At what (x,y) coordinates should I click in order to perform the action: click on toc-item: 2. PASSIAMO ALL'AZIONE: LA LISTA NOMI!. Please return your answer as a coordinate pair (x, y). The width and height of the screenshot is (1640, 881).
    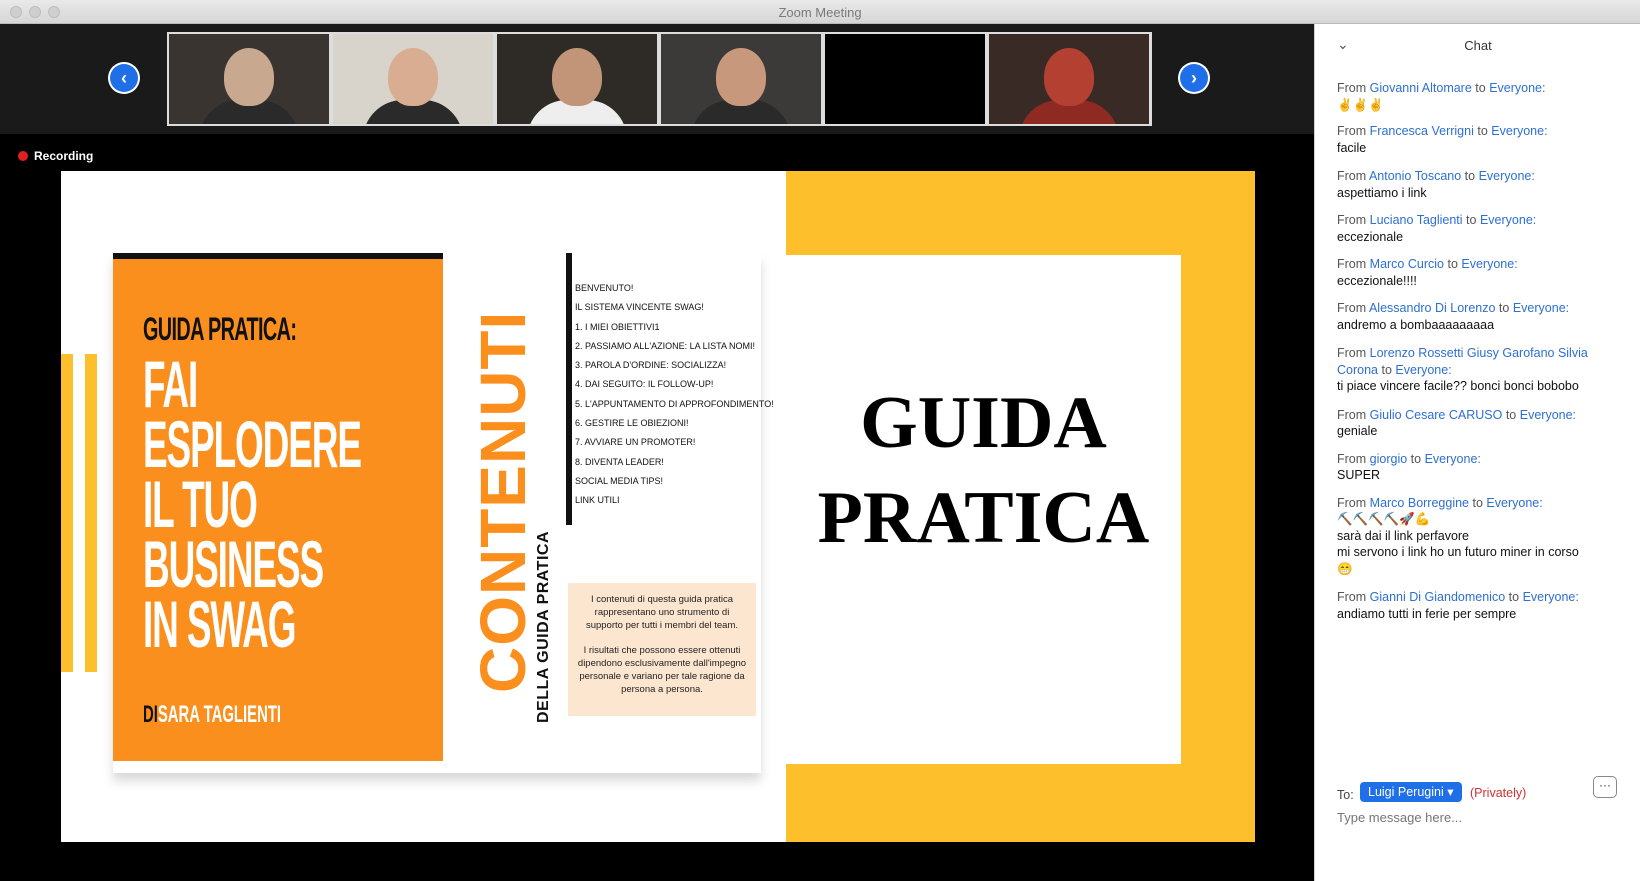
    Looking at the image, I should click on (665, 345).